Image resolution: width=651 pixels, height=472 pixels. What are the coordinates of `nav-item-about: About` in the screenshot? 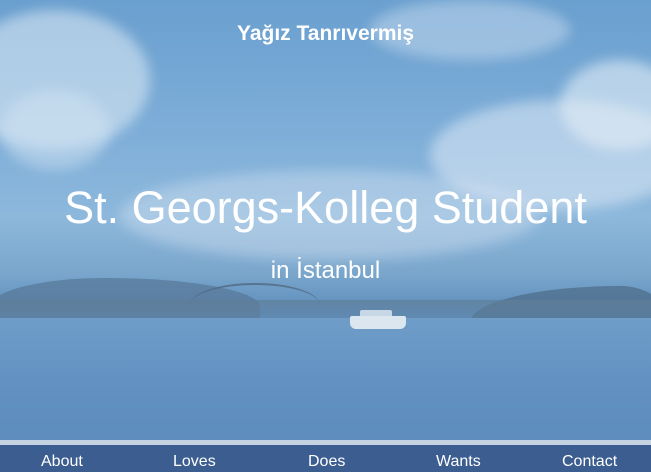 It's located at (62, 462).